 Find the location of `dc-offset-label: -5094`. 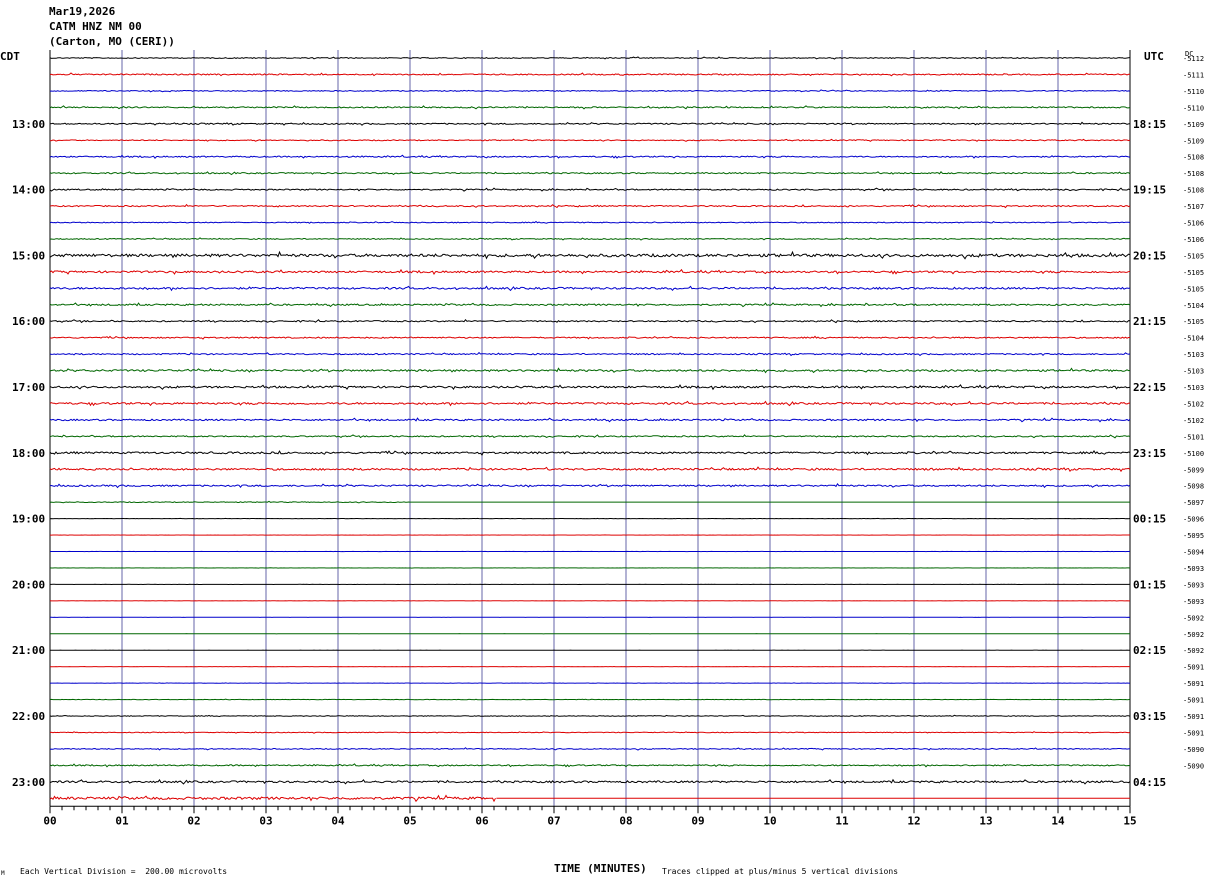

dc-offset-label: -5094 is located at coordinates (1193, 553).